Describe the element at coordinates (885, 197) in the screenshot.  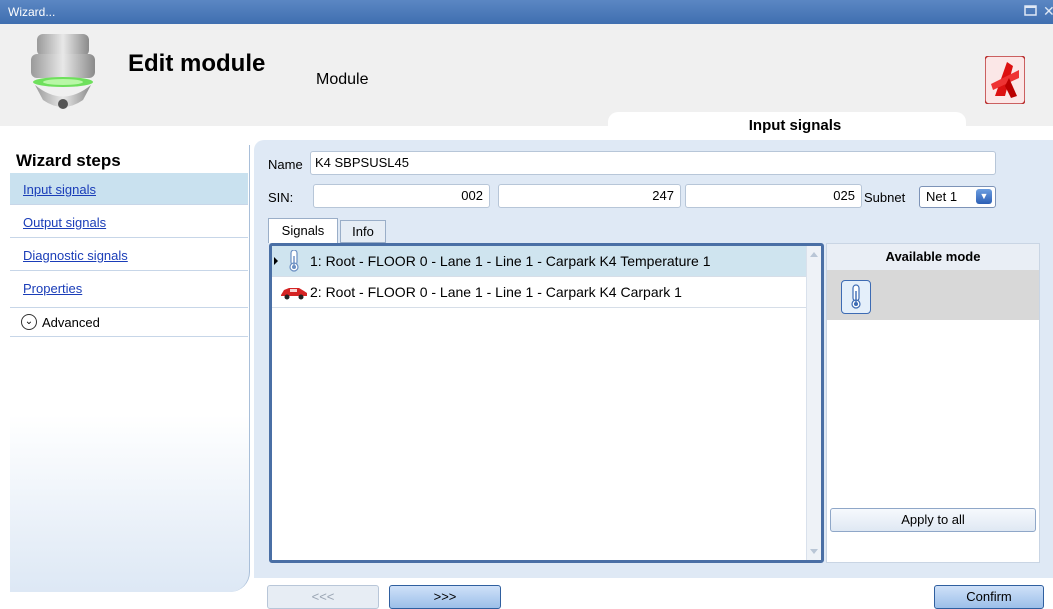
I see `subnet-label: Subnet` at that location.